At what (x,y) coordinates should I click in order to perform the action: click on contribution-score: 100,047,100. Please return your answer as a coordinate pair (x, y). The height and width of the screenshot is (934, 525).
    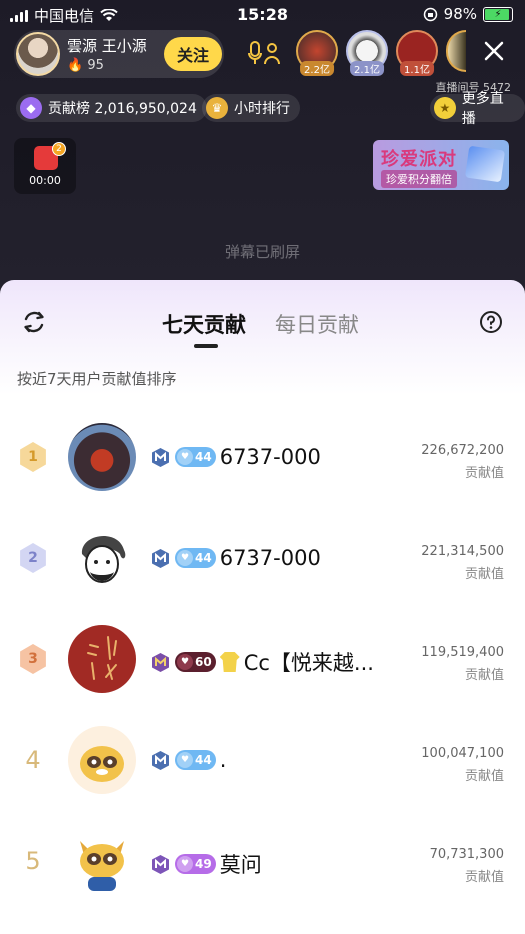
    Looking at the image, I should click on (462, 753).